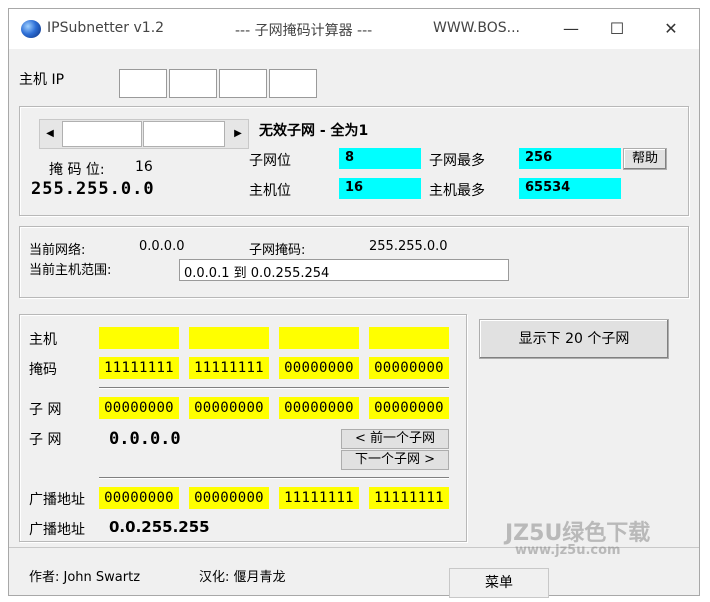 The width and height of the screenshot is (710, 602). I want to click on host-range-field: 0.0.0.1 到 0.0.255.254, so click(344, 270).